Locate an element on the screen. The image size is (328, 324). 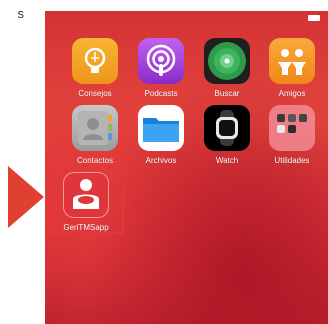
app-buscar: Buscar is located at coordinates (227, 76).